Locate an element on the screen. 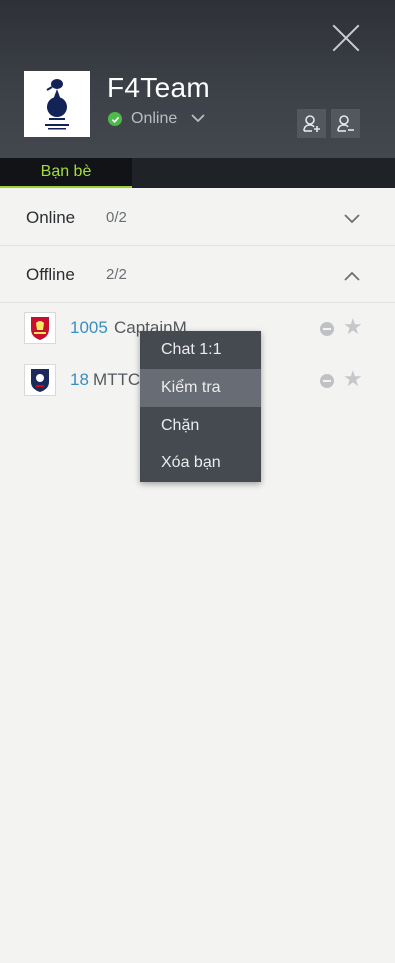  section-online-label: Online is located at coordinates (51, 217).